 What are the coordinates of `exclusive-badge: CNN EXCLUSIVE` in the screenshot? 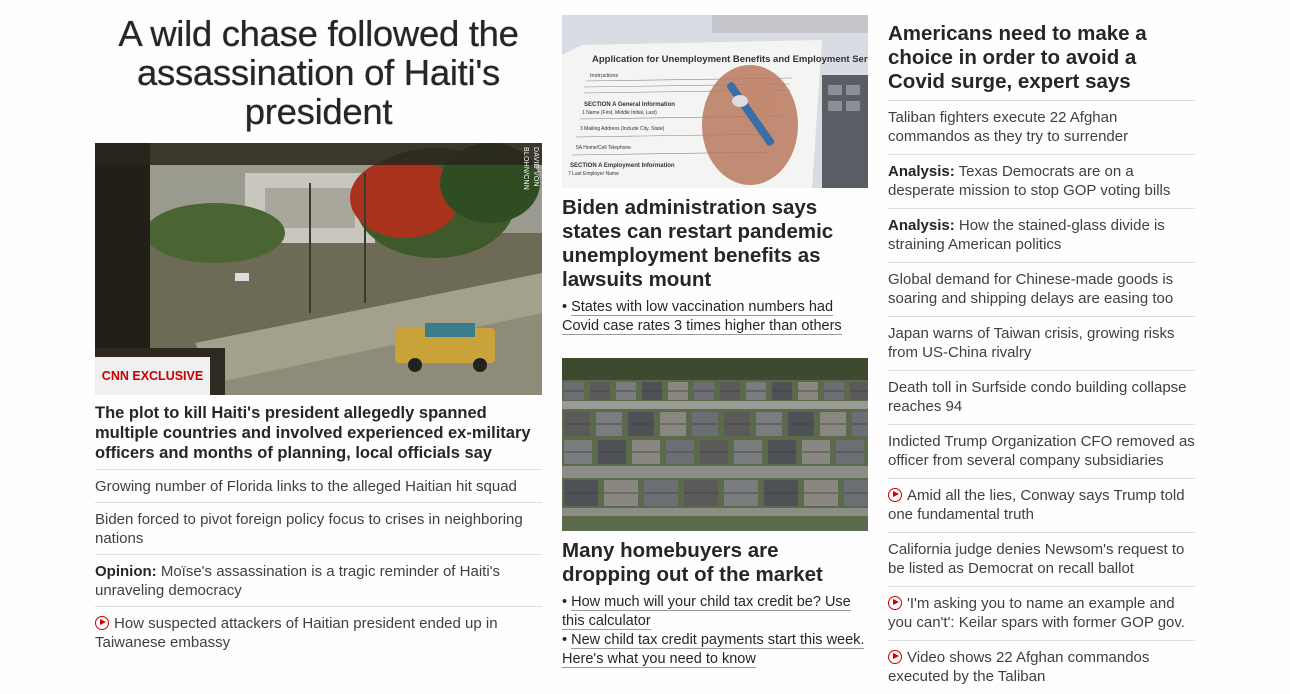 It's located at (152, 376).